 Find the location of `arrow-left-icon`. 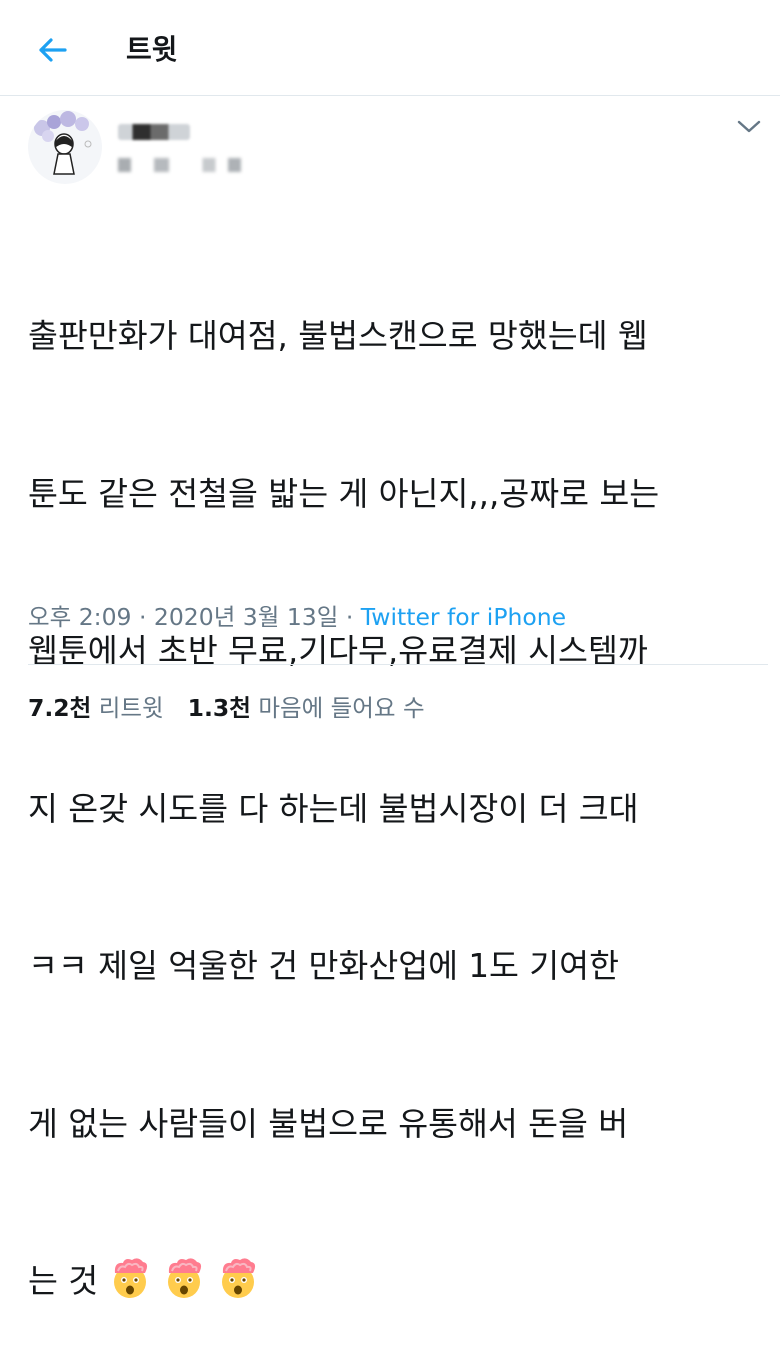

arrow-left-icon is located at coordinates (53, 50).